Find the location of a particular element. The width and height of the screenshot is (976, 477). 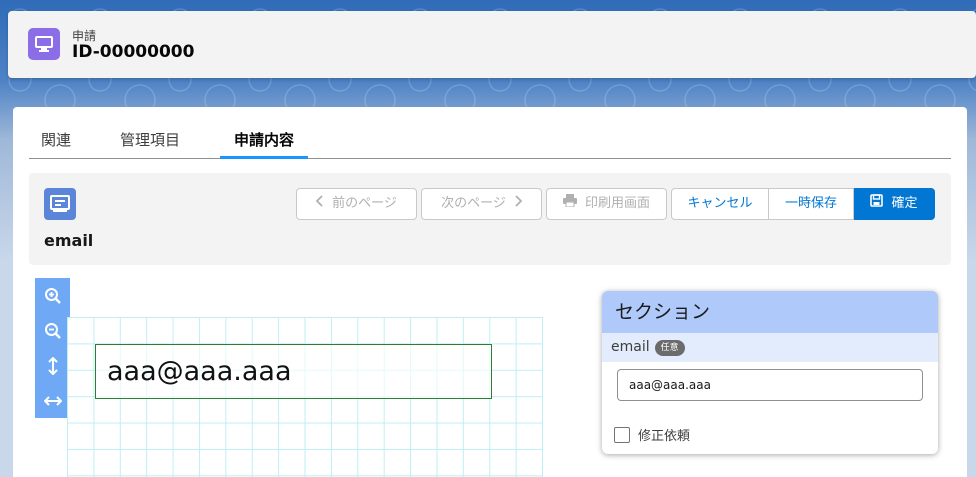

confirm-button: 確定 is located at coordinates (894, 204).